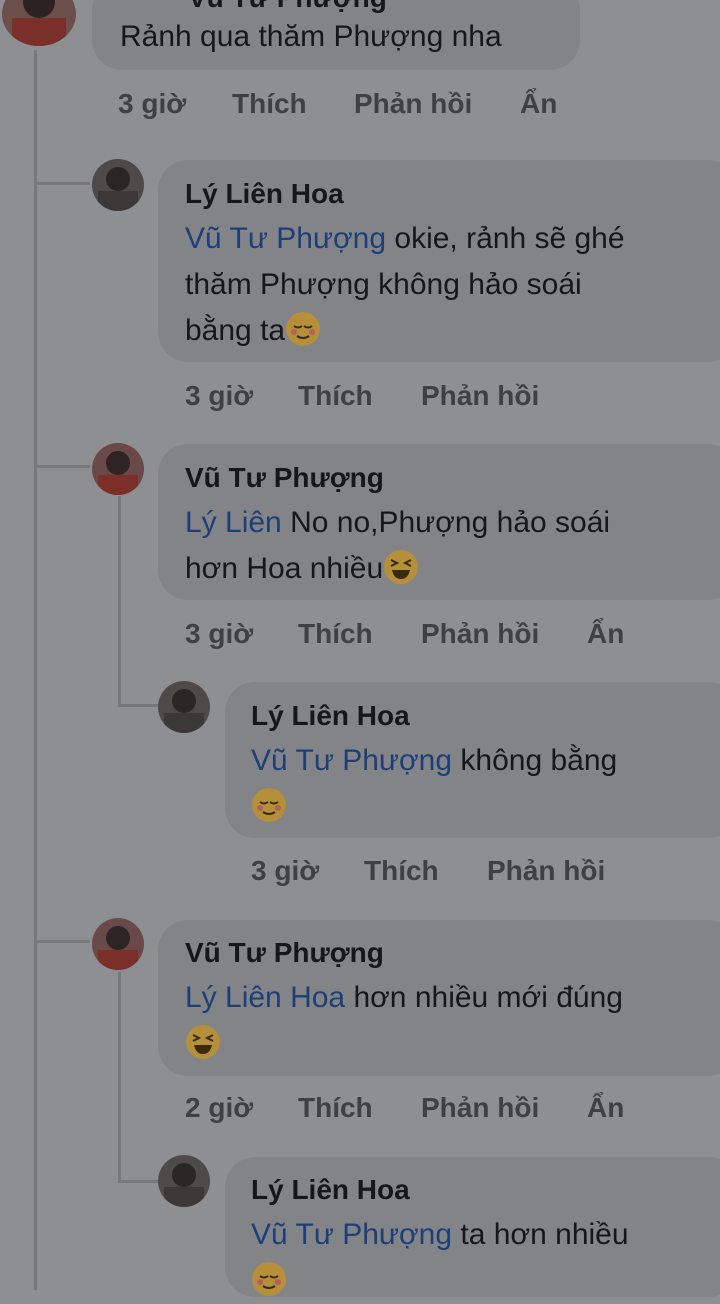 The image size is (720, 1304). What do you see at coordinates (235, 330) in the screenshot?
I see `comment-text-part: bằng ta` at bounding box center [235, 330].